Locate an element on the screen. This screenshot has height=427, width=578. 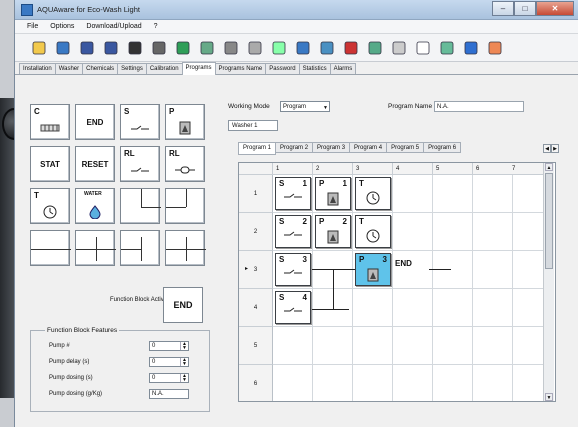
palette-block-stat: STAT is located at coordinates (50, 164).